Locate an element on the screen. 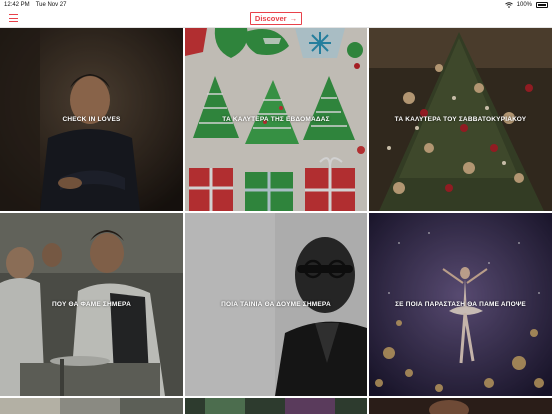  discover-label: Discover is located at coordinates (270, 18).